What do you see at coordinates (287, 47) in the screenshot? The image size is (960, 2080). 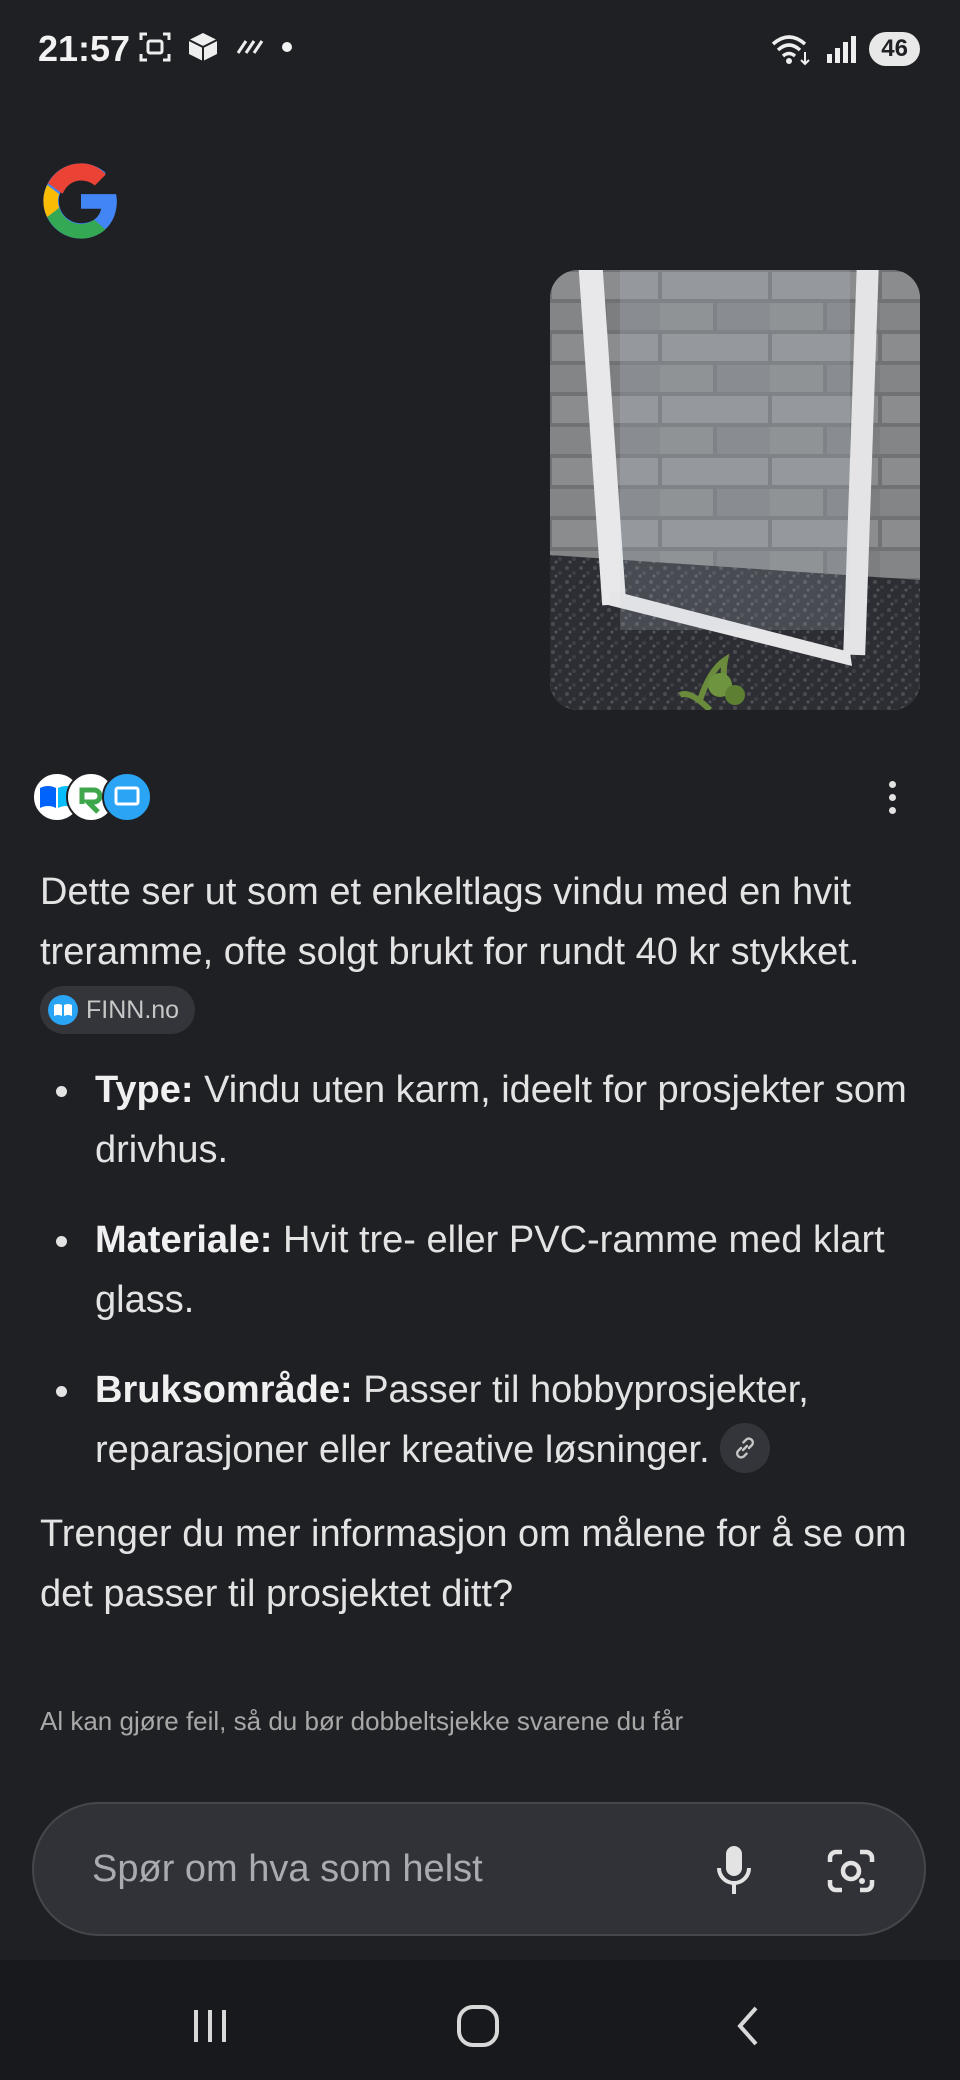 I see `notification-dot-icon` at bounding box center [287, 47].